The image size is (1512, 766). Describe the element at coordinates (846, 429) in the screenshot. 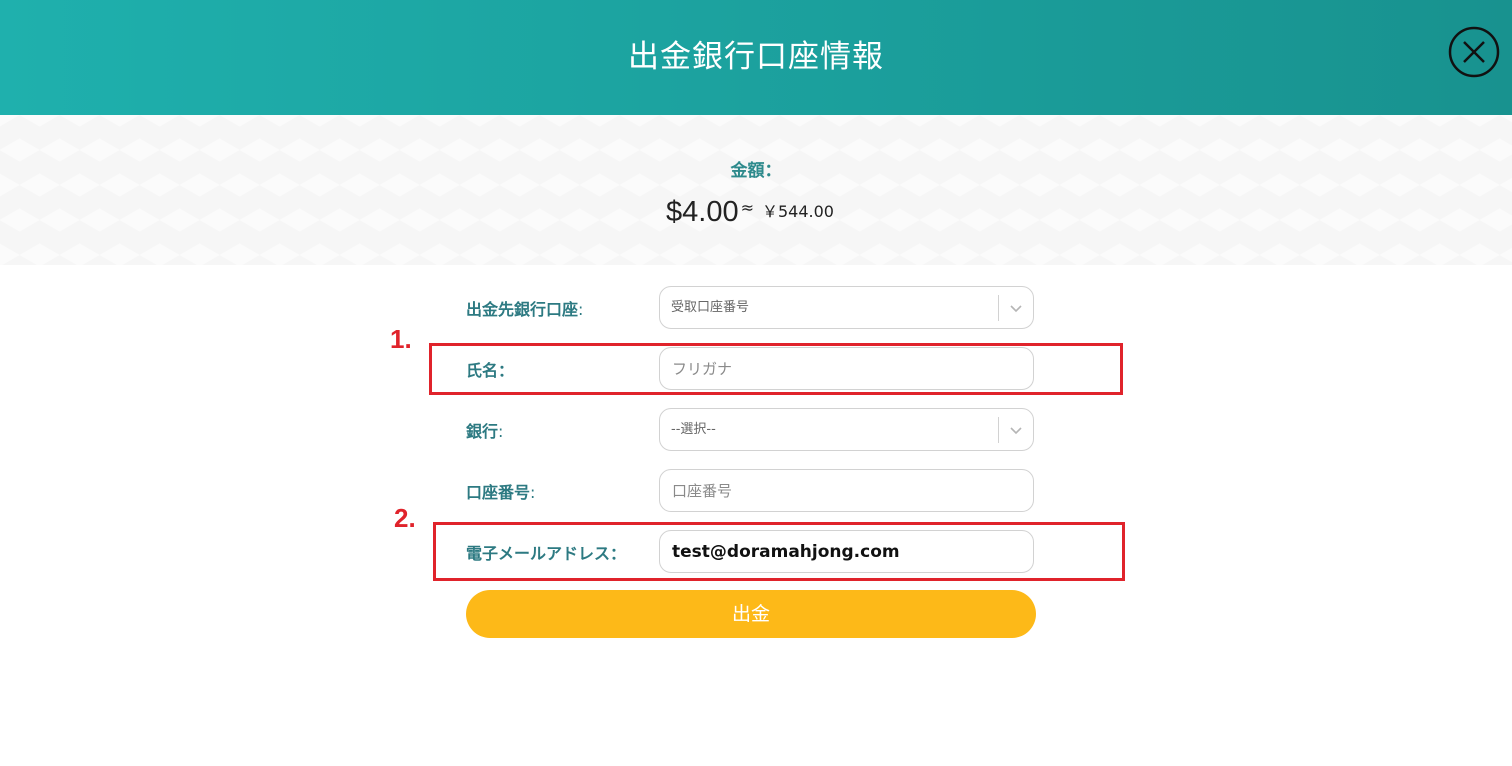

I see `bank-select: --選択--` at that location.